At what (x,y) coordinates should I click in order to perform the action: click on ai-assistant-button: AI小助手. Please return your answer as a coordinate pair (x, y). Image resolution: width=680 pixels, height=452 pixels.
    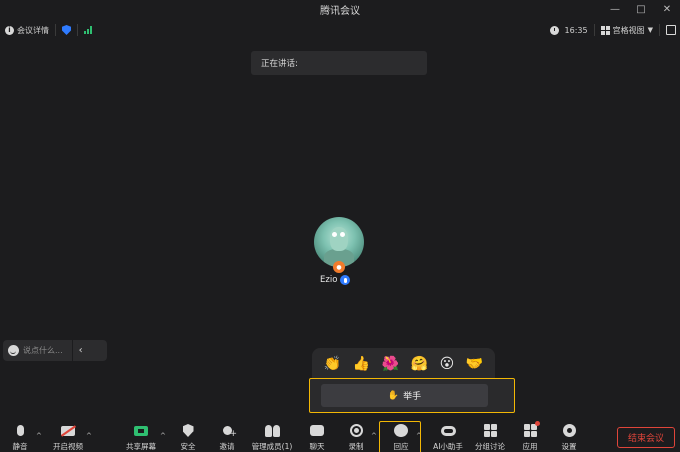
    Looking at the image, I should click on (448, 435).